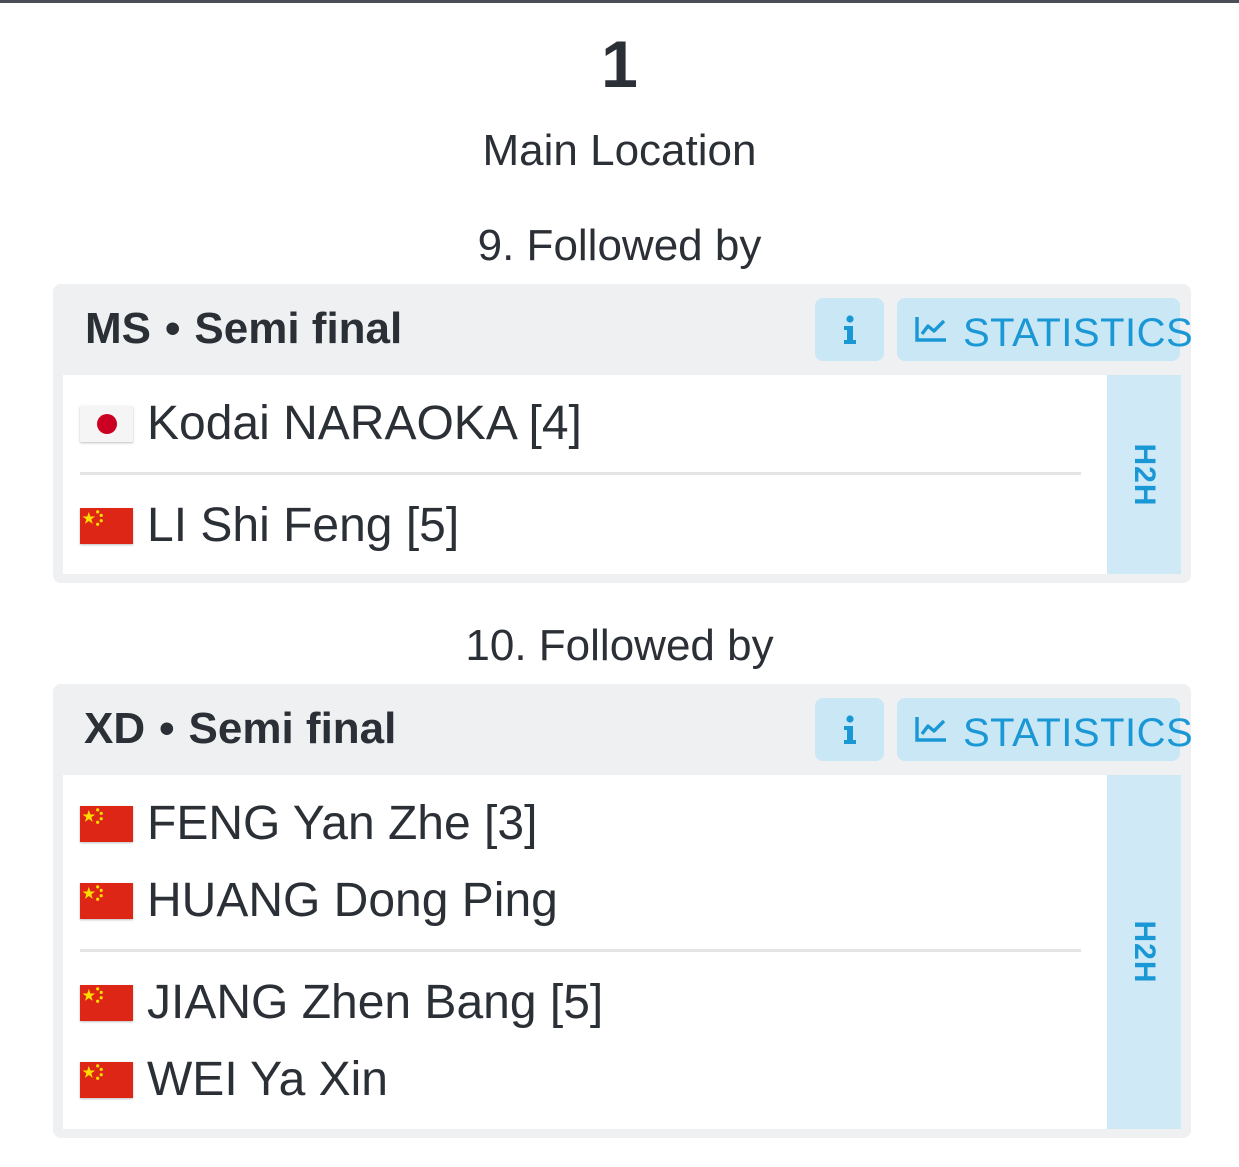  I want to click on player-row: LI Shi Feng [5], so click(269, 526).